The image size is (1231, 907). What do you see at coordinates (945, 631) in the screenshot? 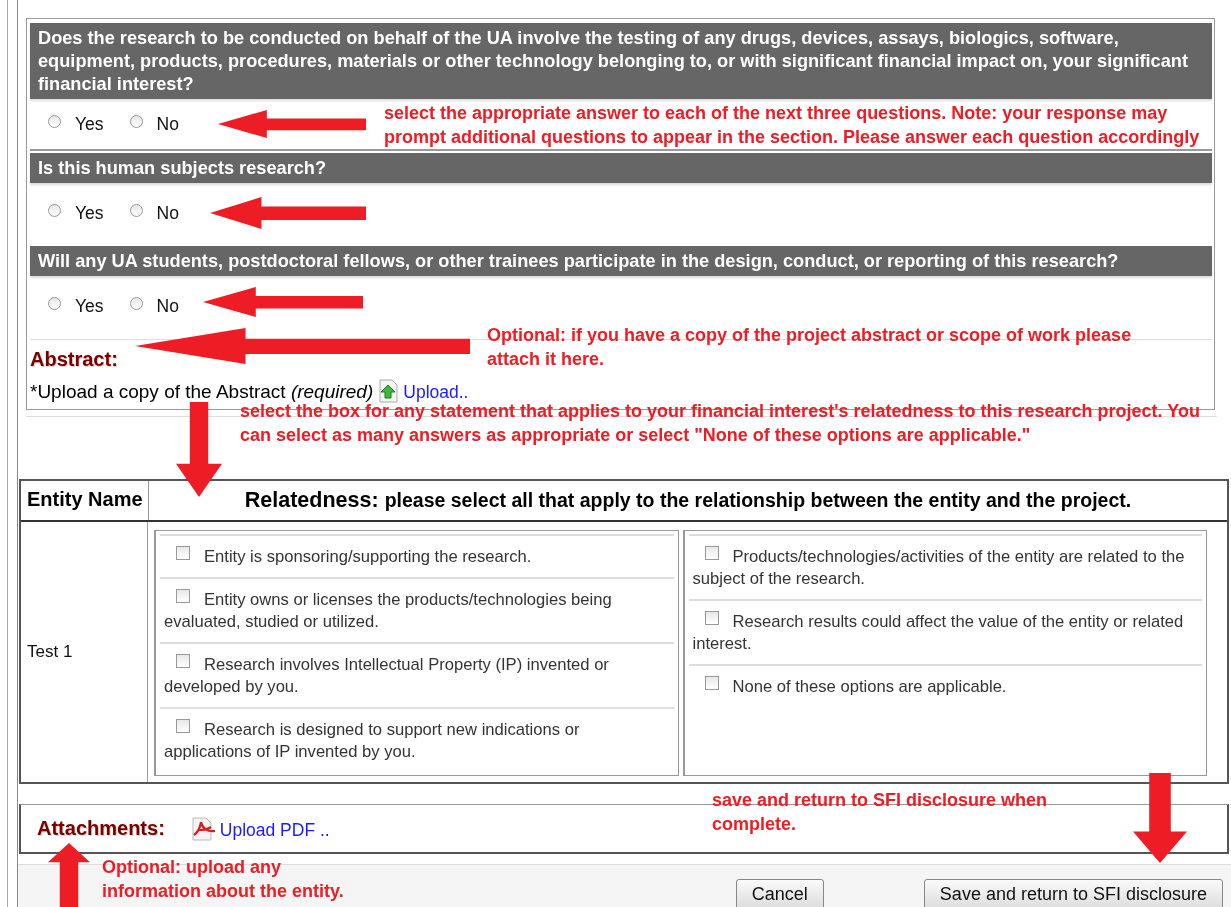
I see `option-label: Research results could affect the value of the entity or related interest.` at bounding box center [945, 631].